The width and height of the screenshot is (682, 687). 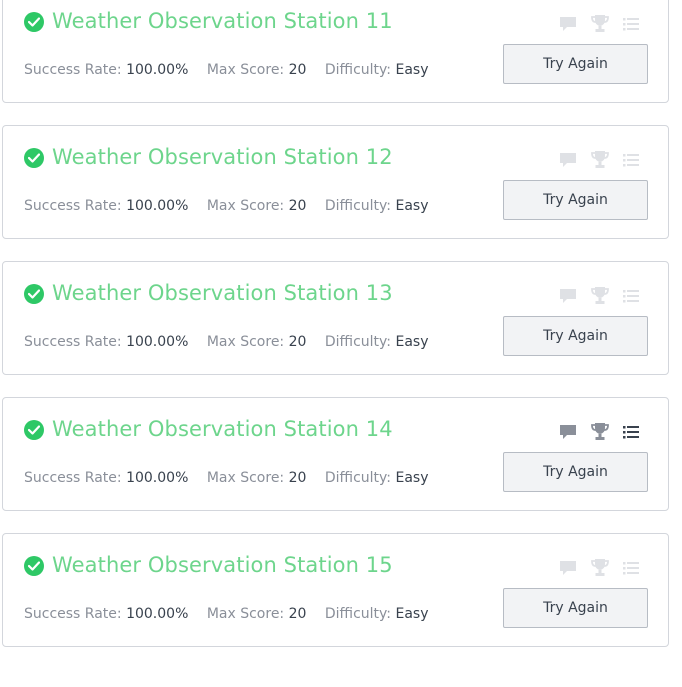 I want to click on challenge-title-link: Weather Observation Station 15, so click(x=222, y=565).